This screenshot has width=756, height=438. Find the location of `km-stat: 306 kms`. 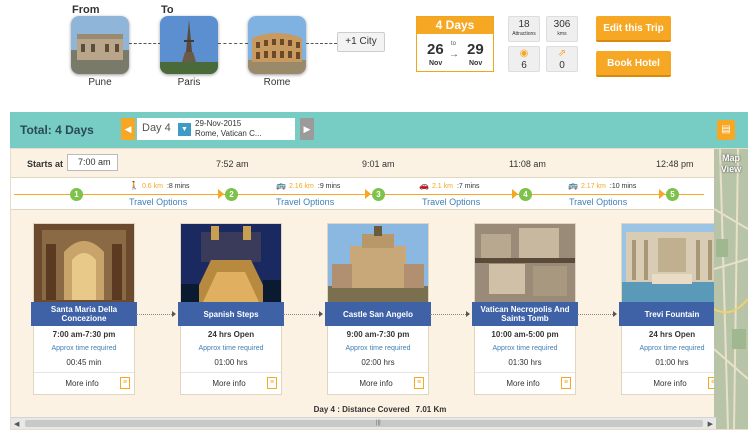

km-stat: 306 kms is located at coordinates (562, 29).